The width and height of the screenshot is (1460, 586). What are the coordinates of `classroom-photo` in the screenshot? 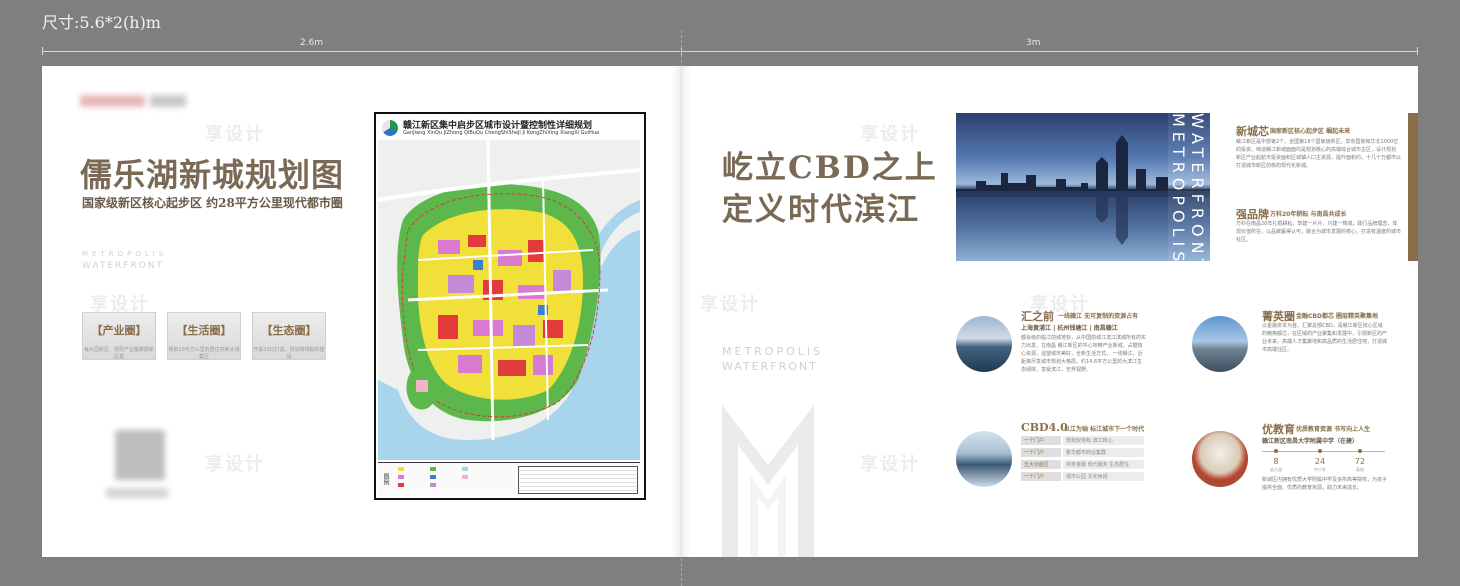 It's located at (1220, 459).